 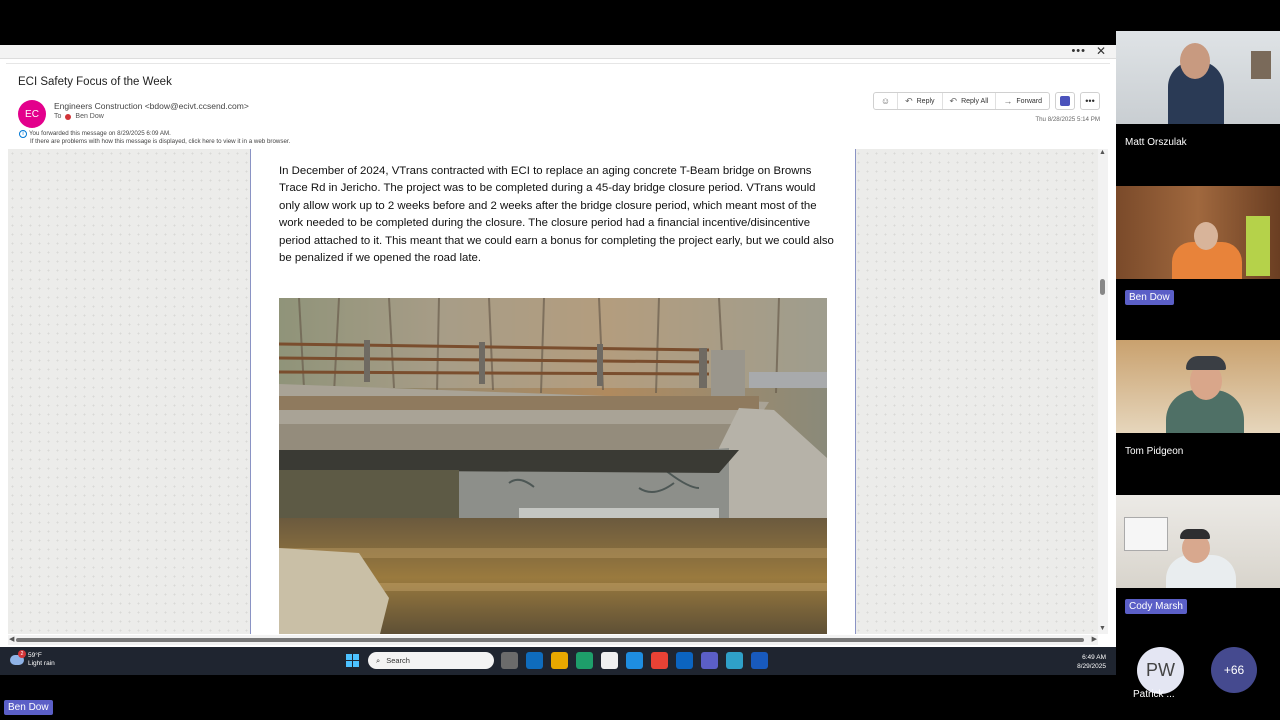 I want to click on sender-avatar: EC, so click(x=32, y=114).